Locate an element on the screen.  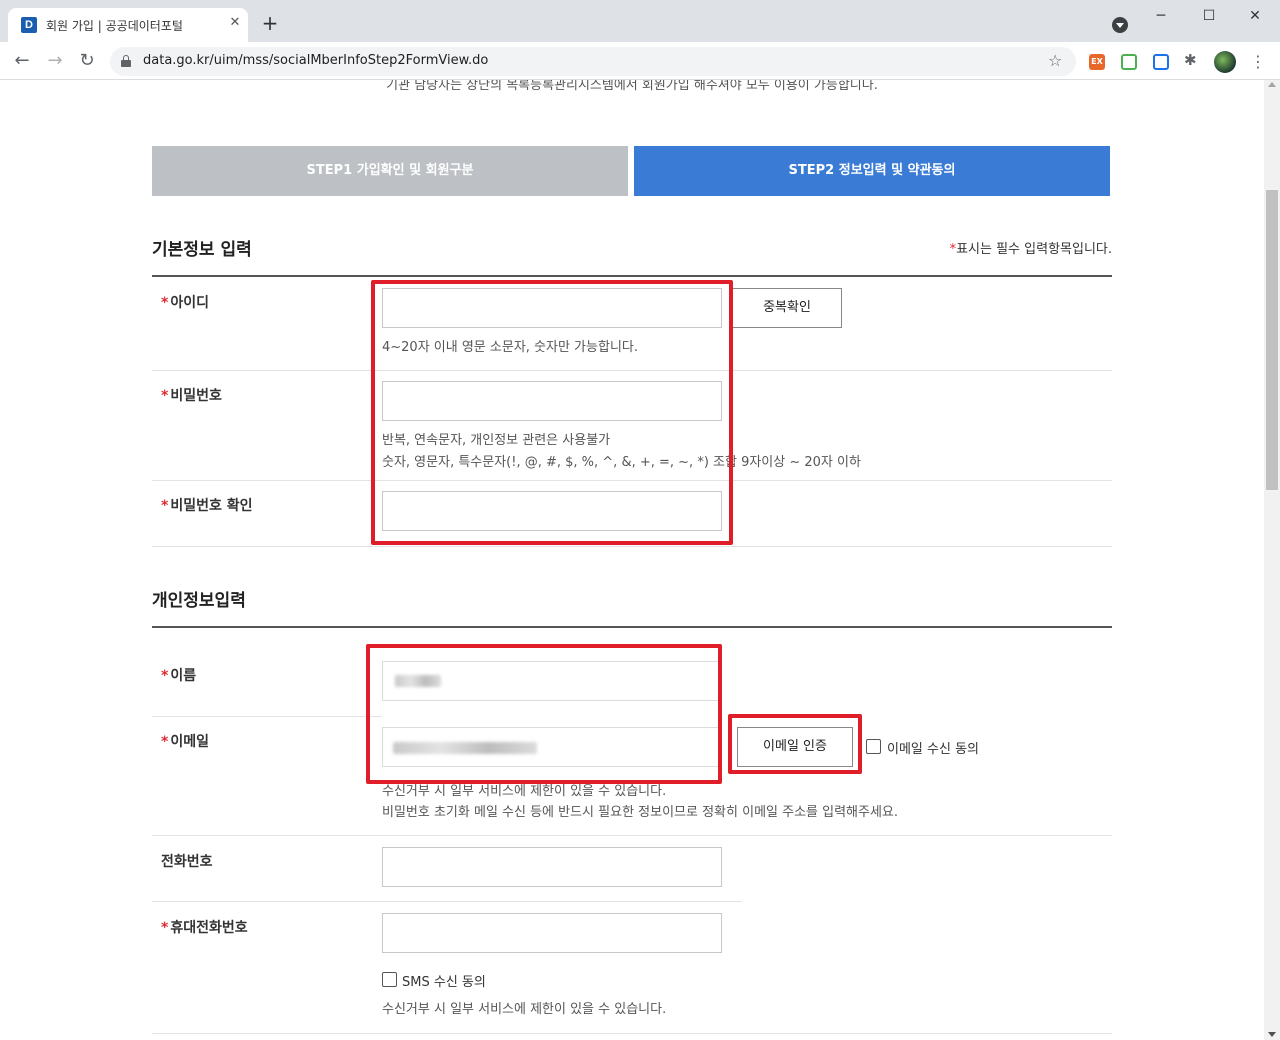
scroll-down-arrow-icon is located at coordinates (1272, 1034).